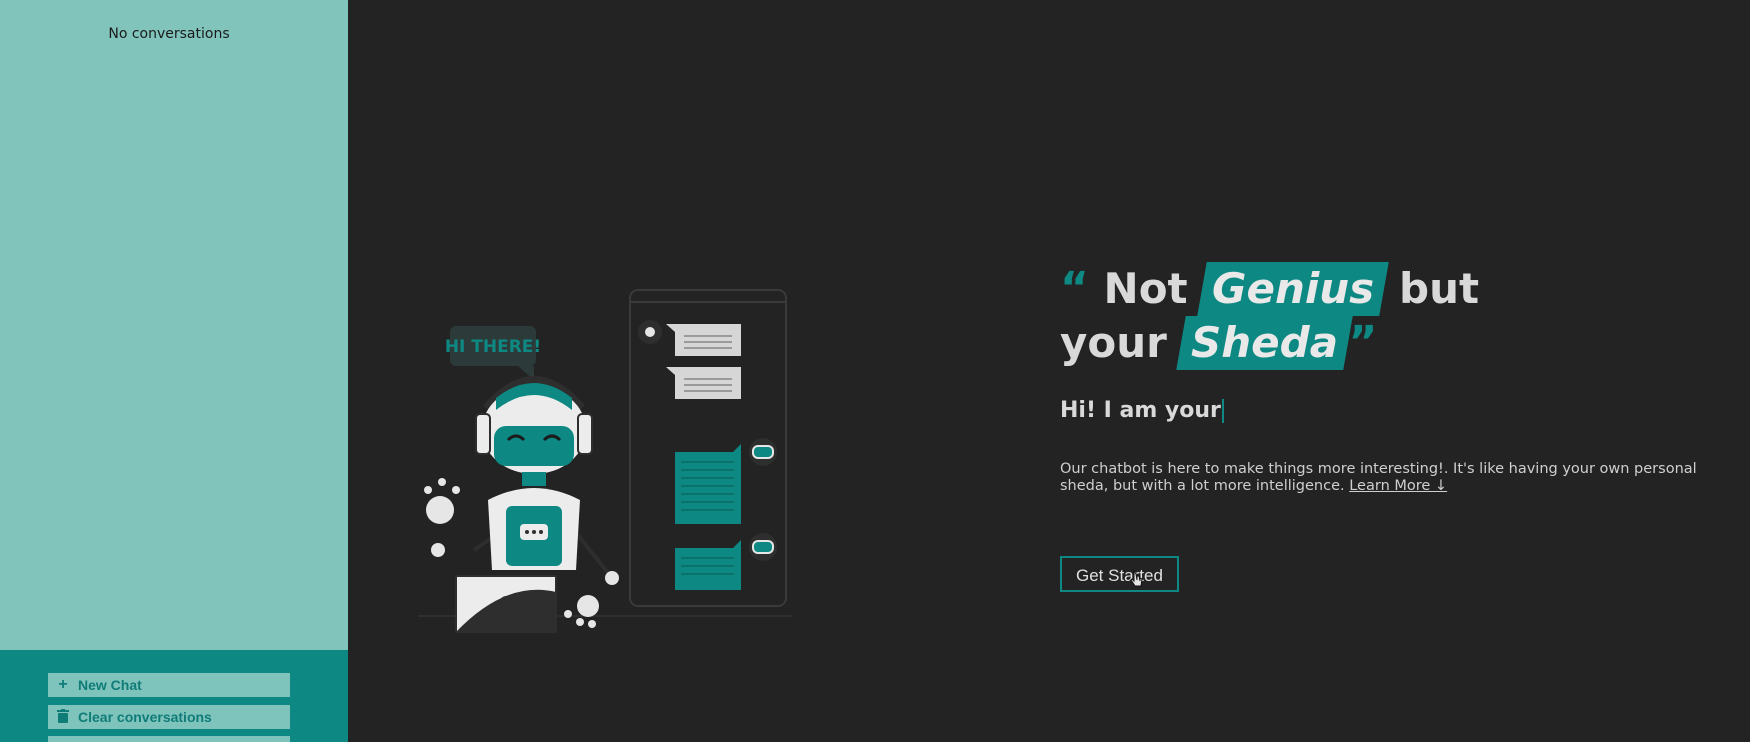 The width and height of the screenshot is (1750, 742). I want to click on robot-chat-illustration: HI THERE!, so click(608, 460).